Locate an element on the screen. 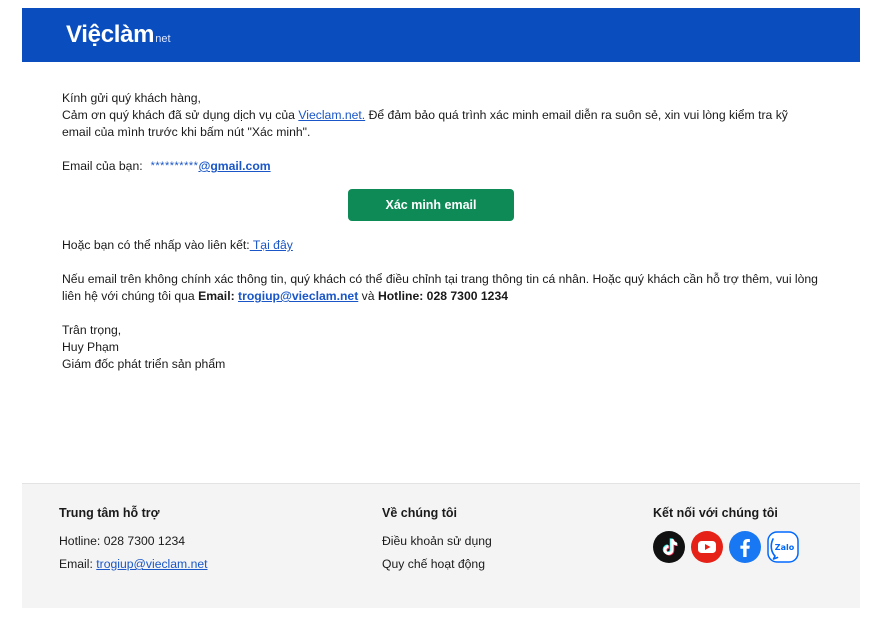 The height and width of the screenshot is (622, 880). tiktok-icon is located at coordinates (669, 547).